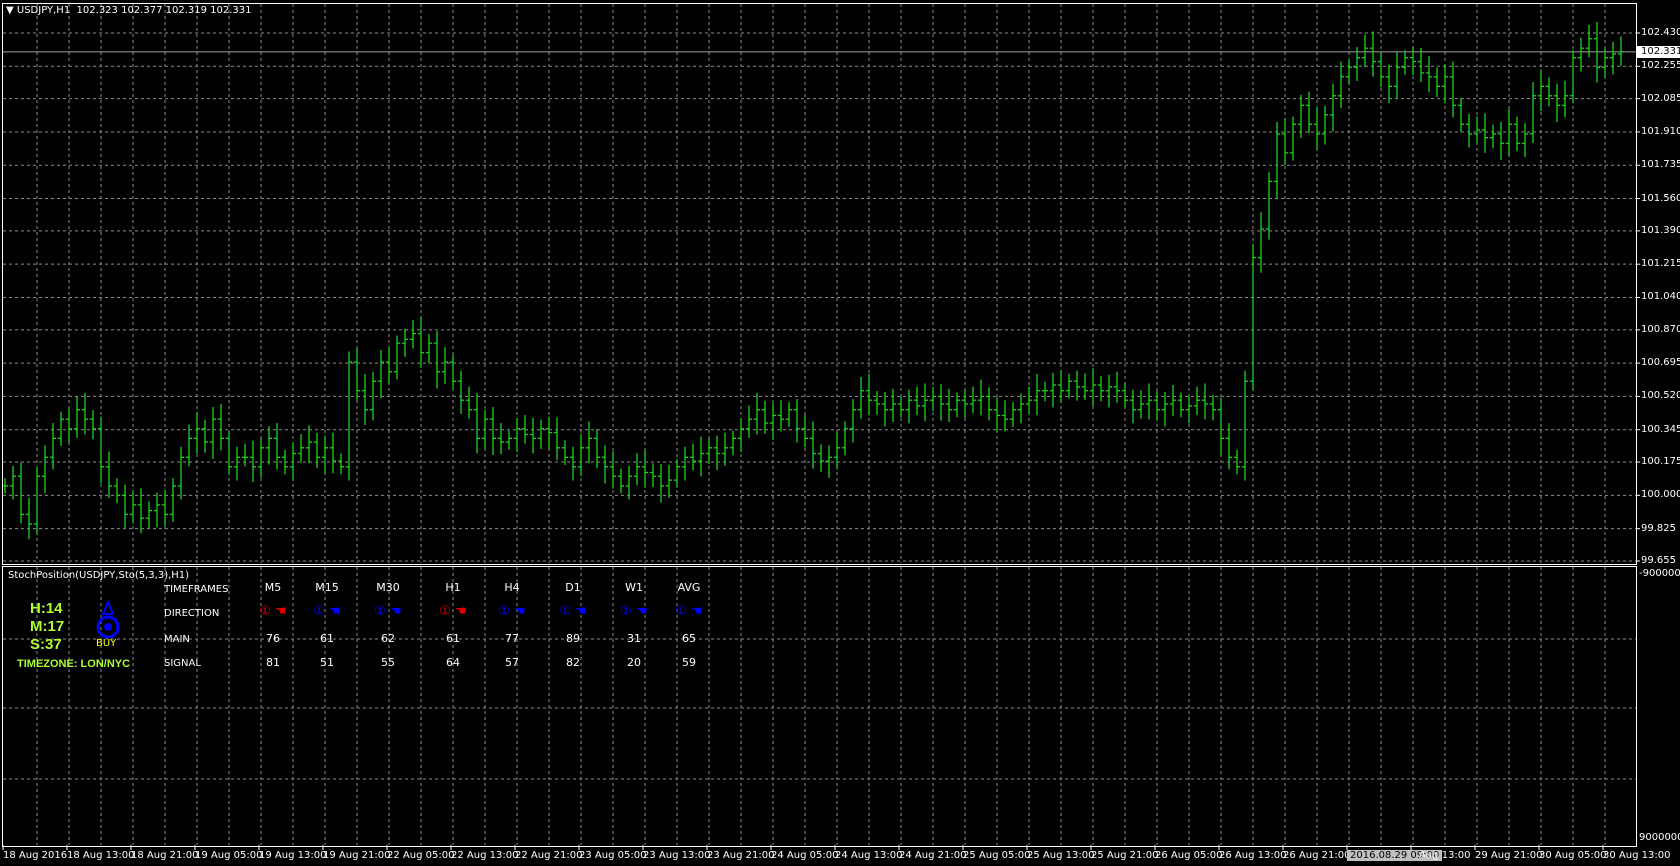 The image size is (1680, 866). What do you see at coordinates (453, 587) in the screenshot?
I see `timeframe-header: H1` at bounding box center [453, 587].